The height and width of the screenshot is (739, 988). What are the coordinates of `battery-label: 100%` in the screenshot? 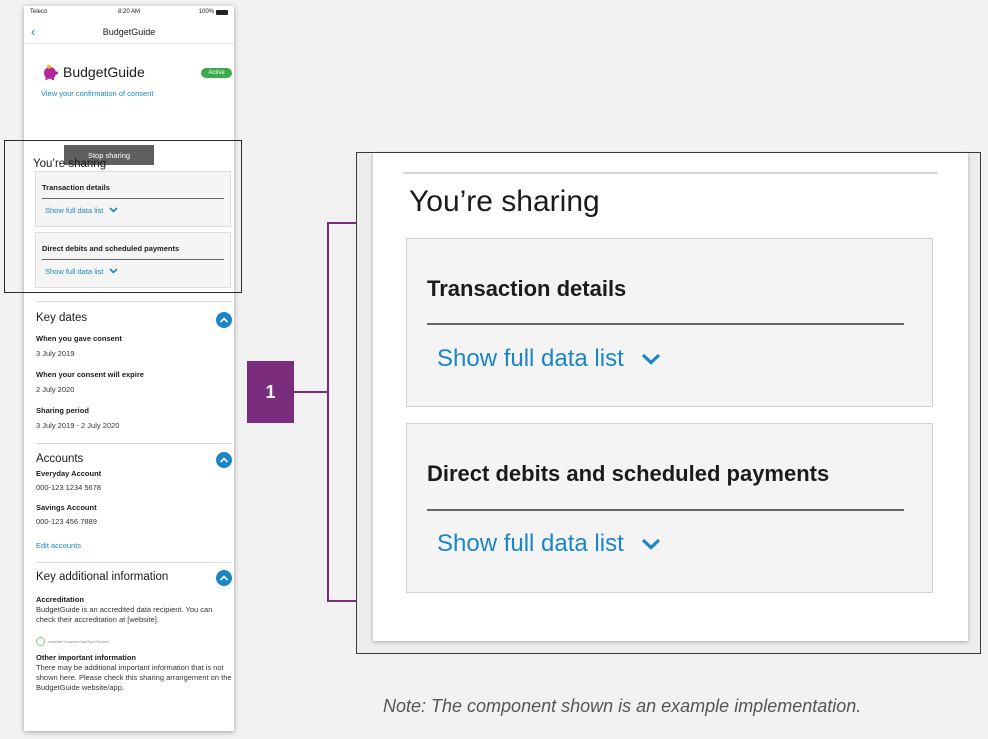 It's located at (206, 12).